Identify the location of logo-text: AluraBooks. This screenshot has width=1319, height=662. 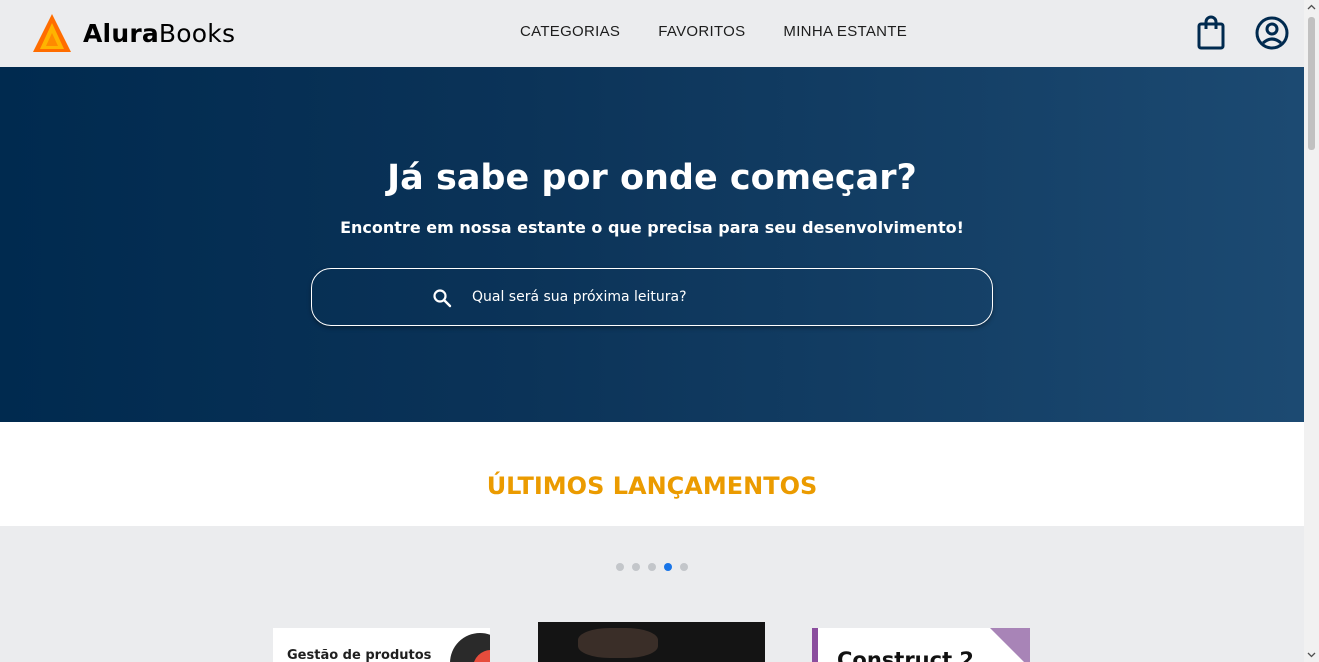
(159, 33).